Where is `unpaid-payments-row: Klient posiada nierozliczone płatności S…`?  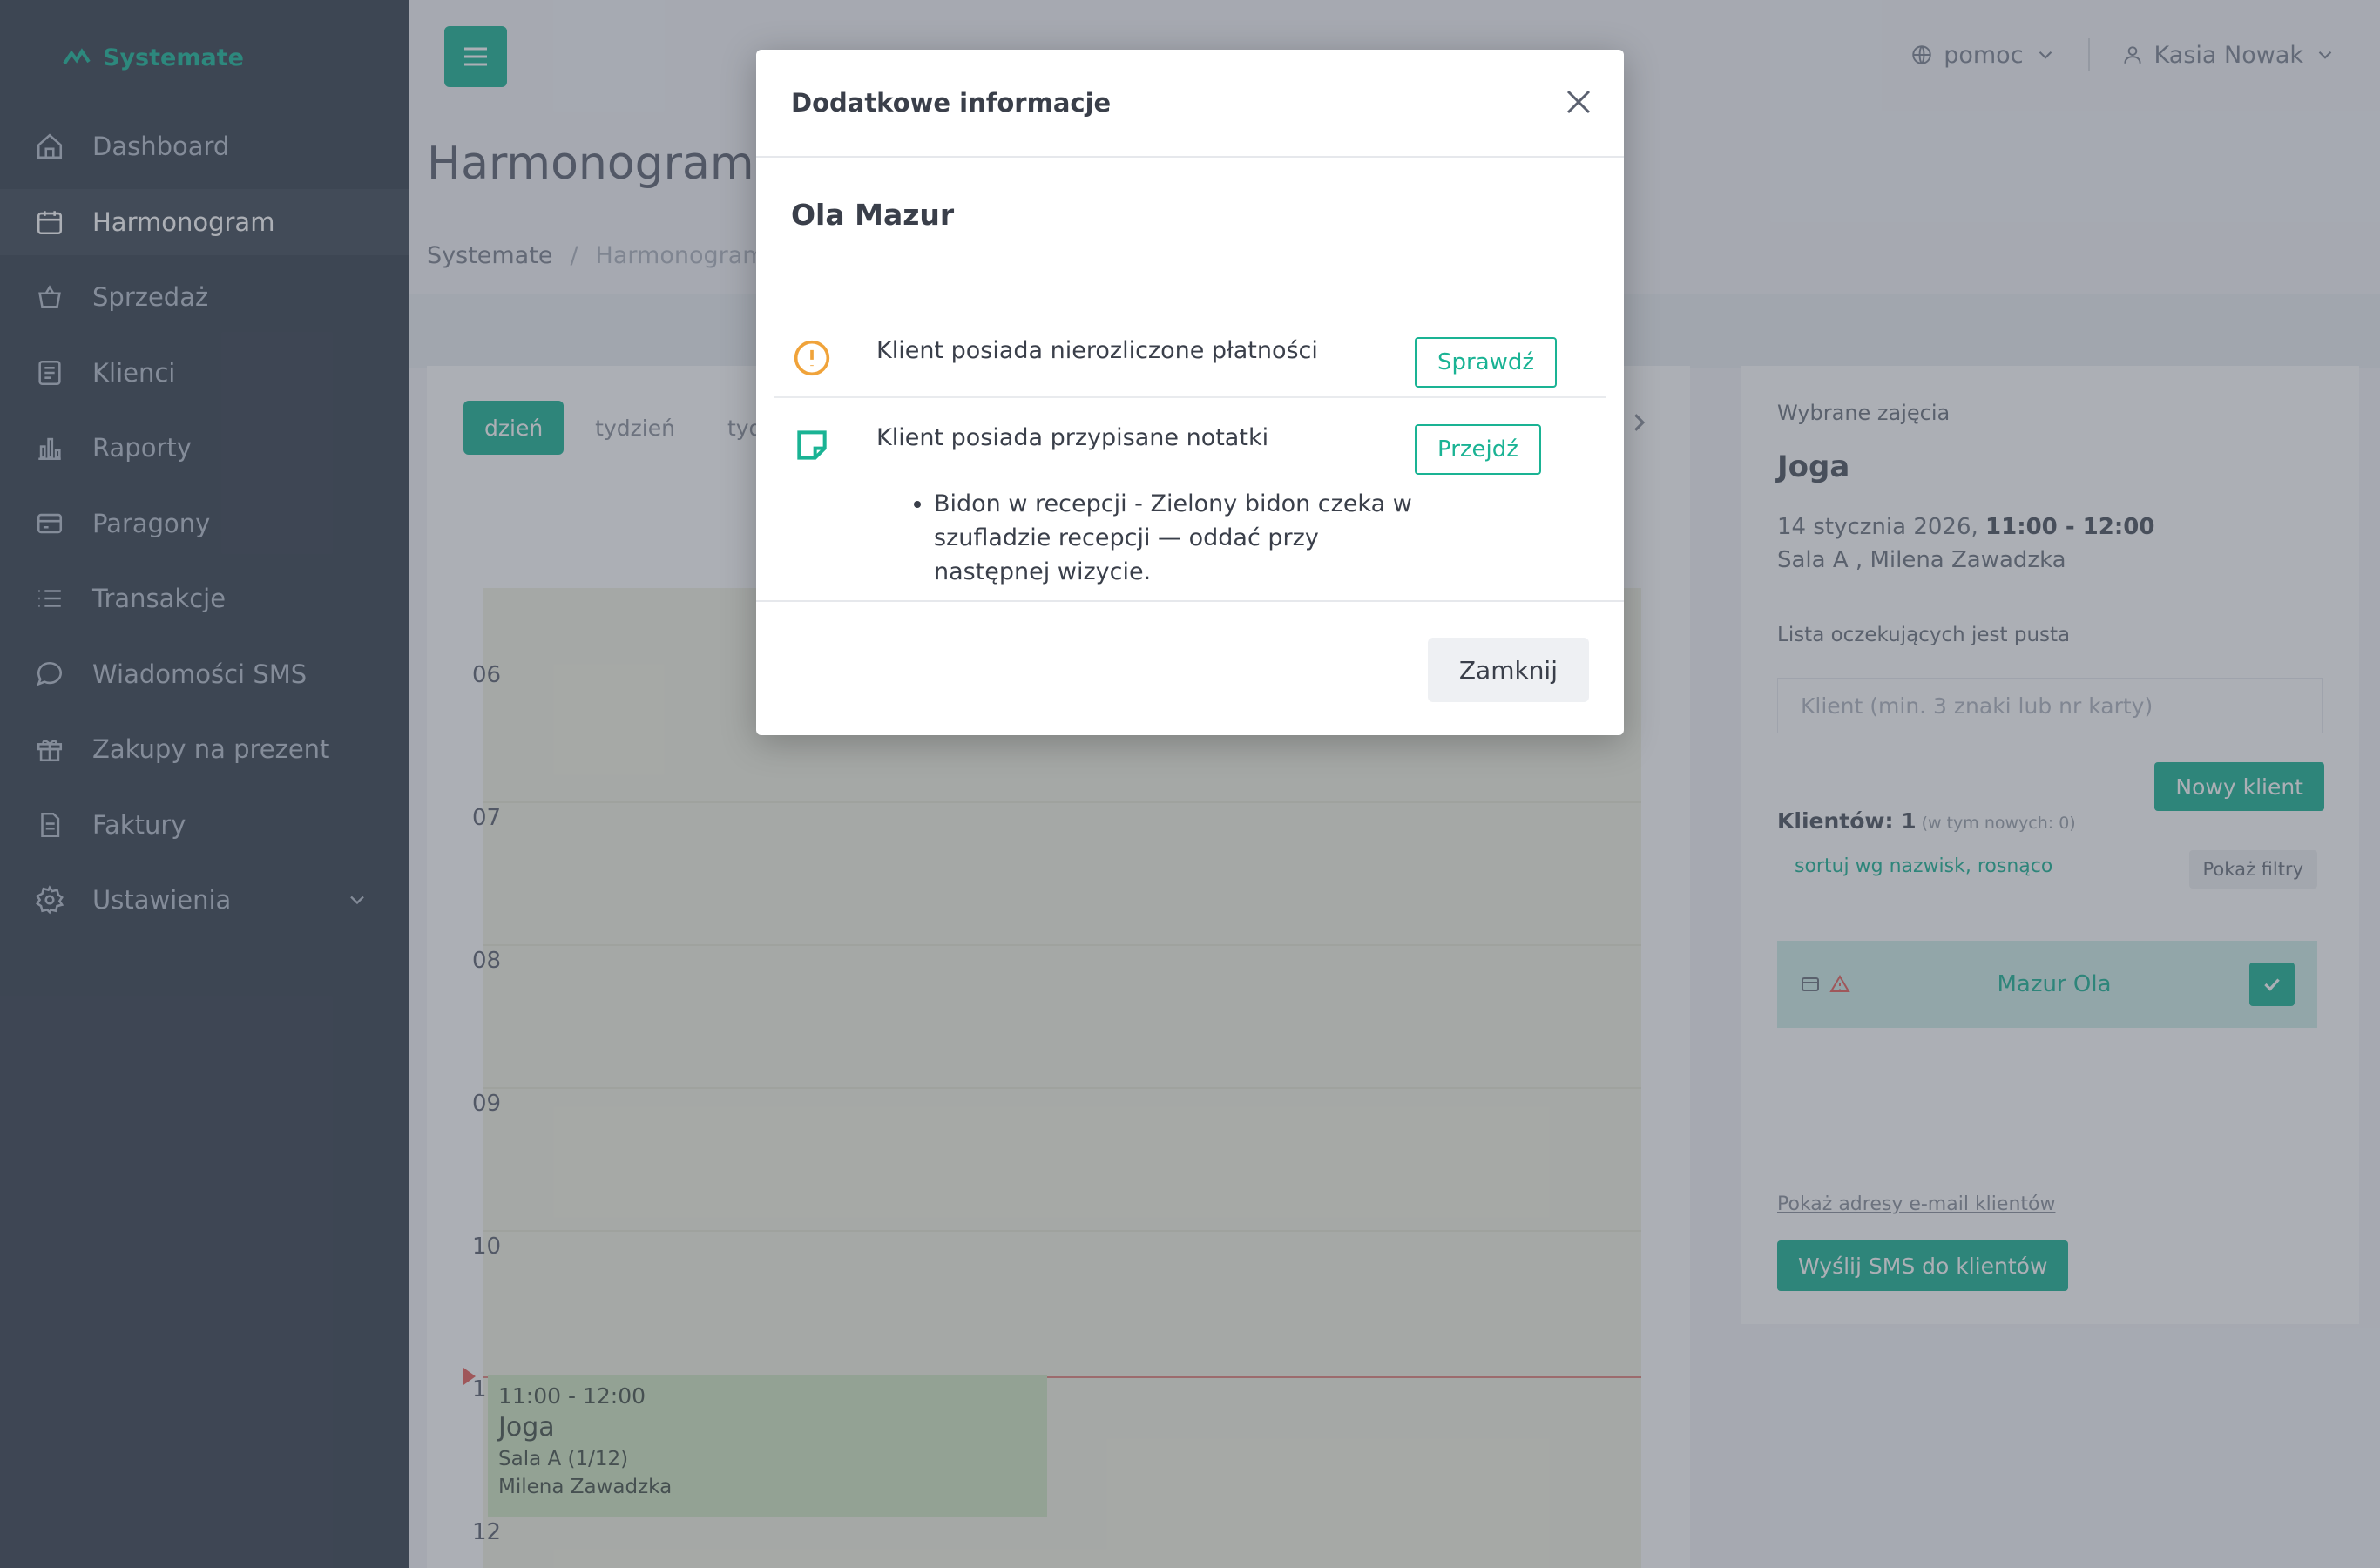
unpaid-payments-row: Klient posiada nierozliczone płatności S… is located at coordinates (1190, 363).